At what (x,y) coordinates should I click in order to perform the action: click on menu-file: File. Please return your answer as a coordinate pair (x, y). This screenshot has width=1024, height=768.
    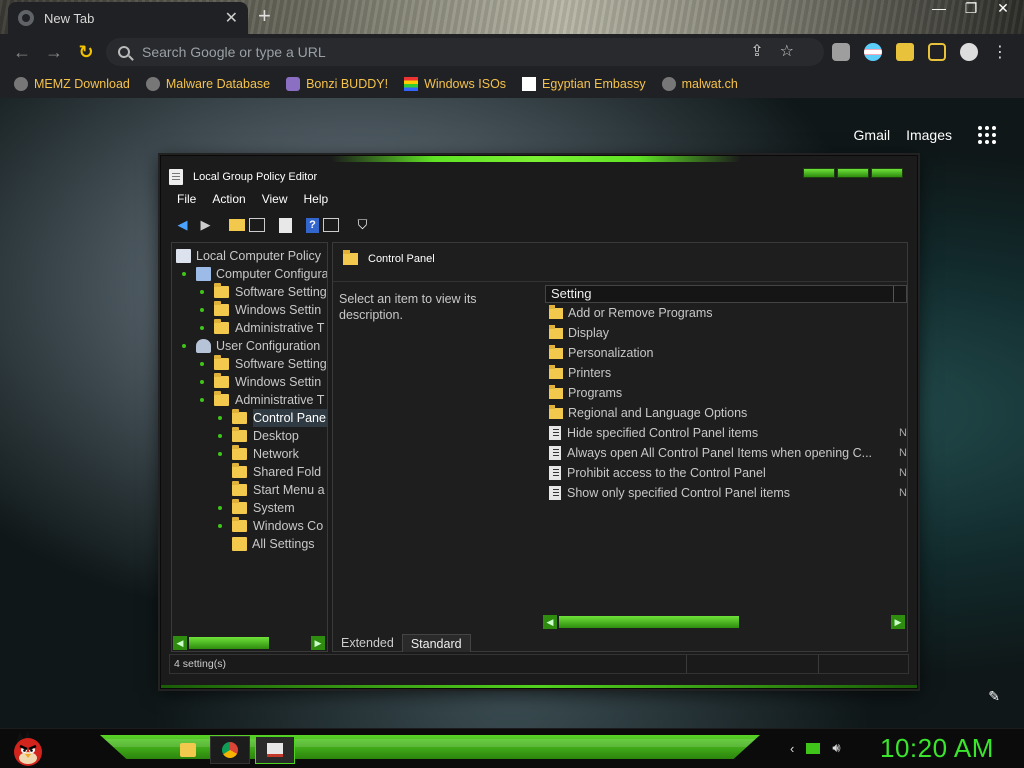
    Looking at the image, I should click on (186, 199).